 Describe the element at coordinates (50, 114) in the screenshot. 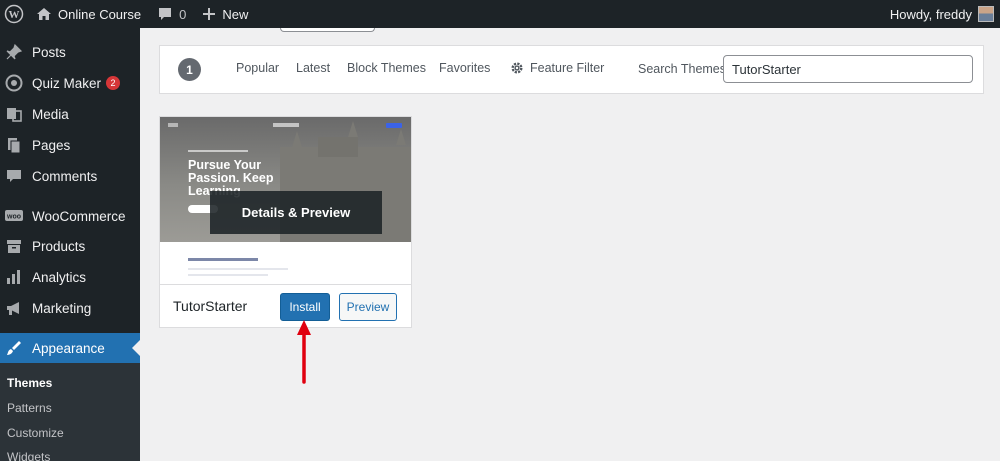

I see `menu-label: Media` at that location.